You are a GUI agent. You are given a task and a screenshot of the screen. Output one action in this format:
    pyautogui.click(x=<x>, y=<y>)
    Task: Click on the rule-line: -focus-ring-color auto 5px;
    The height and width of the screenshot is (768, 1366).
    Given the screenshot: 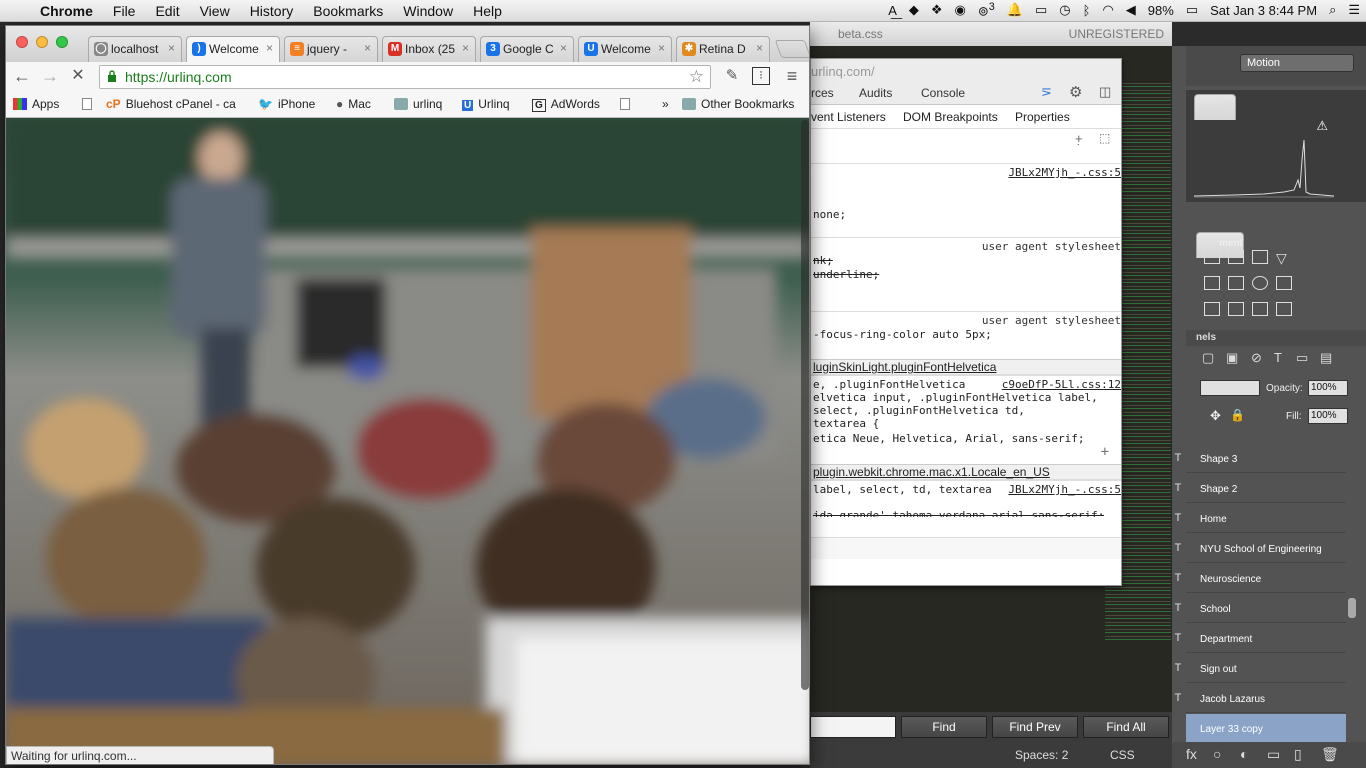 What is the action you would take?
    pyautogui.click(x=902, y=334)
    